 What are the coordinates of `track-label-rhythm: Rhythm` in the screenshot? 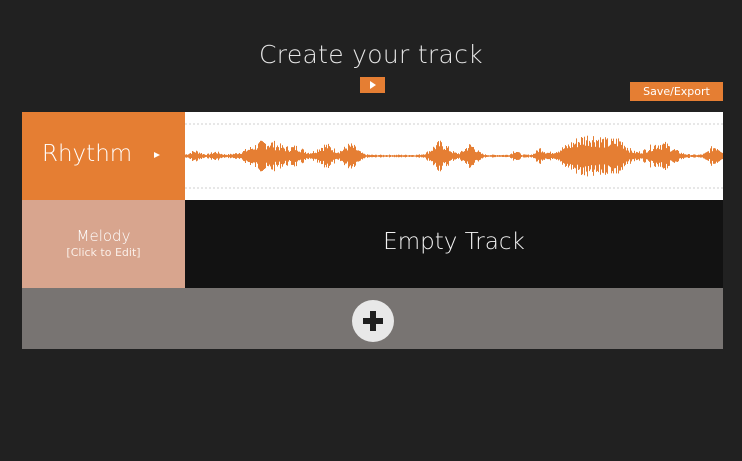 It's located at (103, 156).